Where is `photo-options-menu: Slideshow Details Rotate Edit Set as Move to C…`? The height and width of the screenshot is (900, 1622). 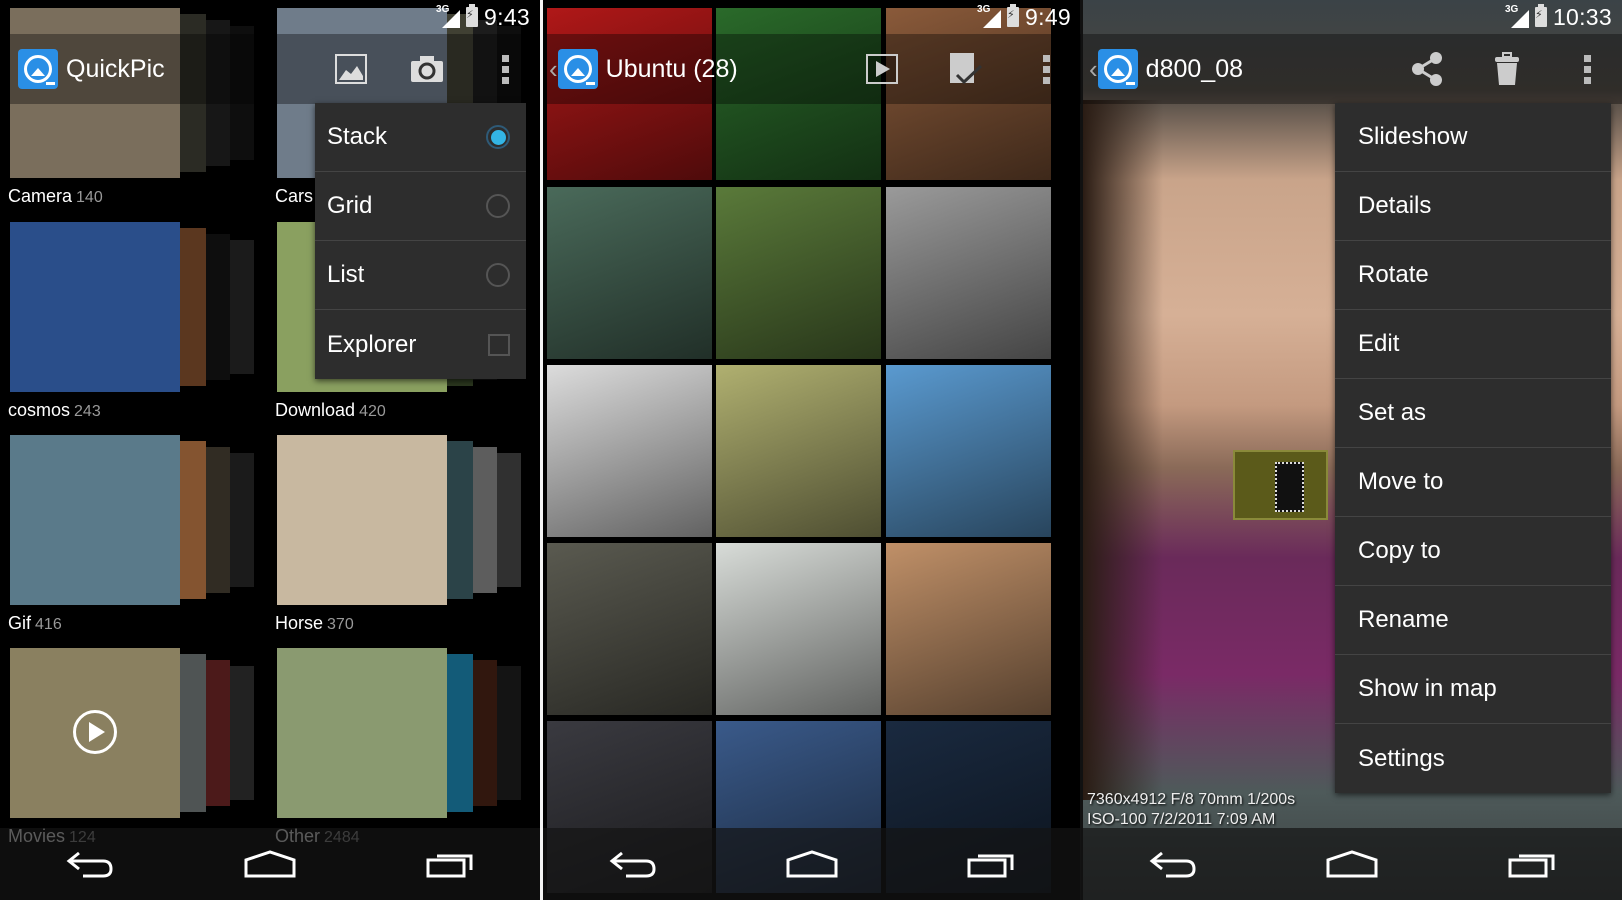 photo-options-menu: Slideshow Details Rotate Edit Set as Move to C… is located at coordinates (1473, 448).